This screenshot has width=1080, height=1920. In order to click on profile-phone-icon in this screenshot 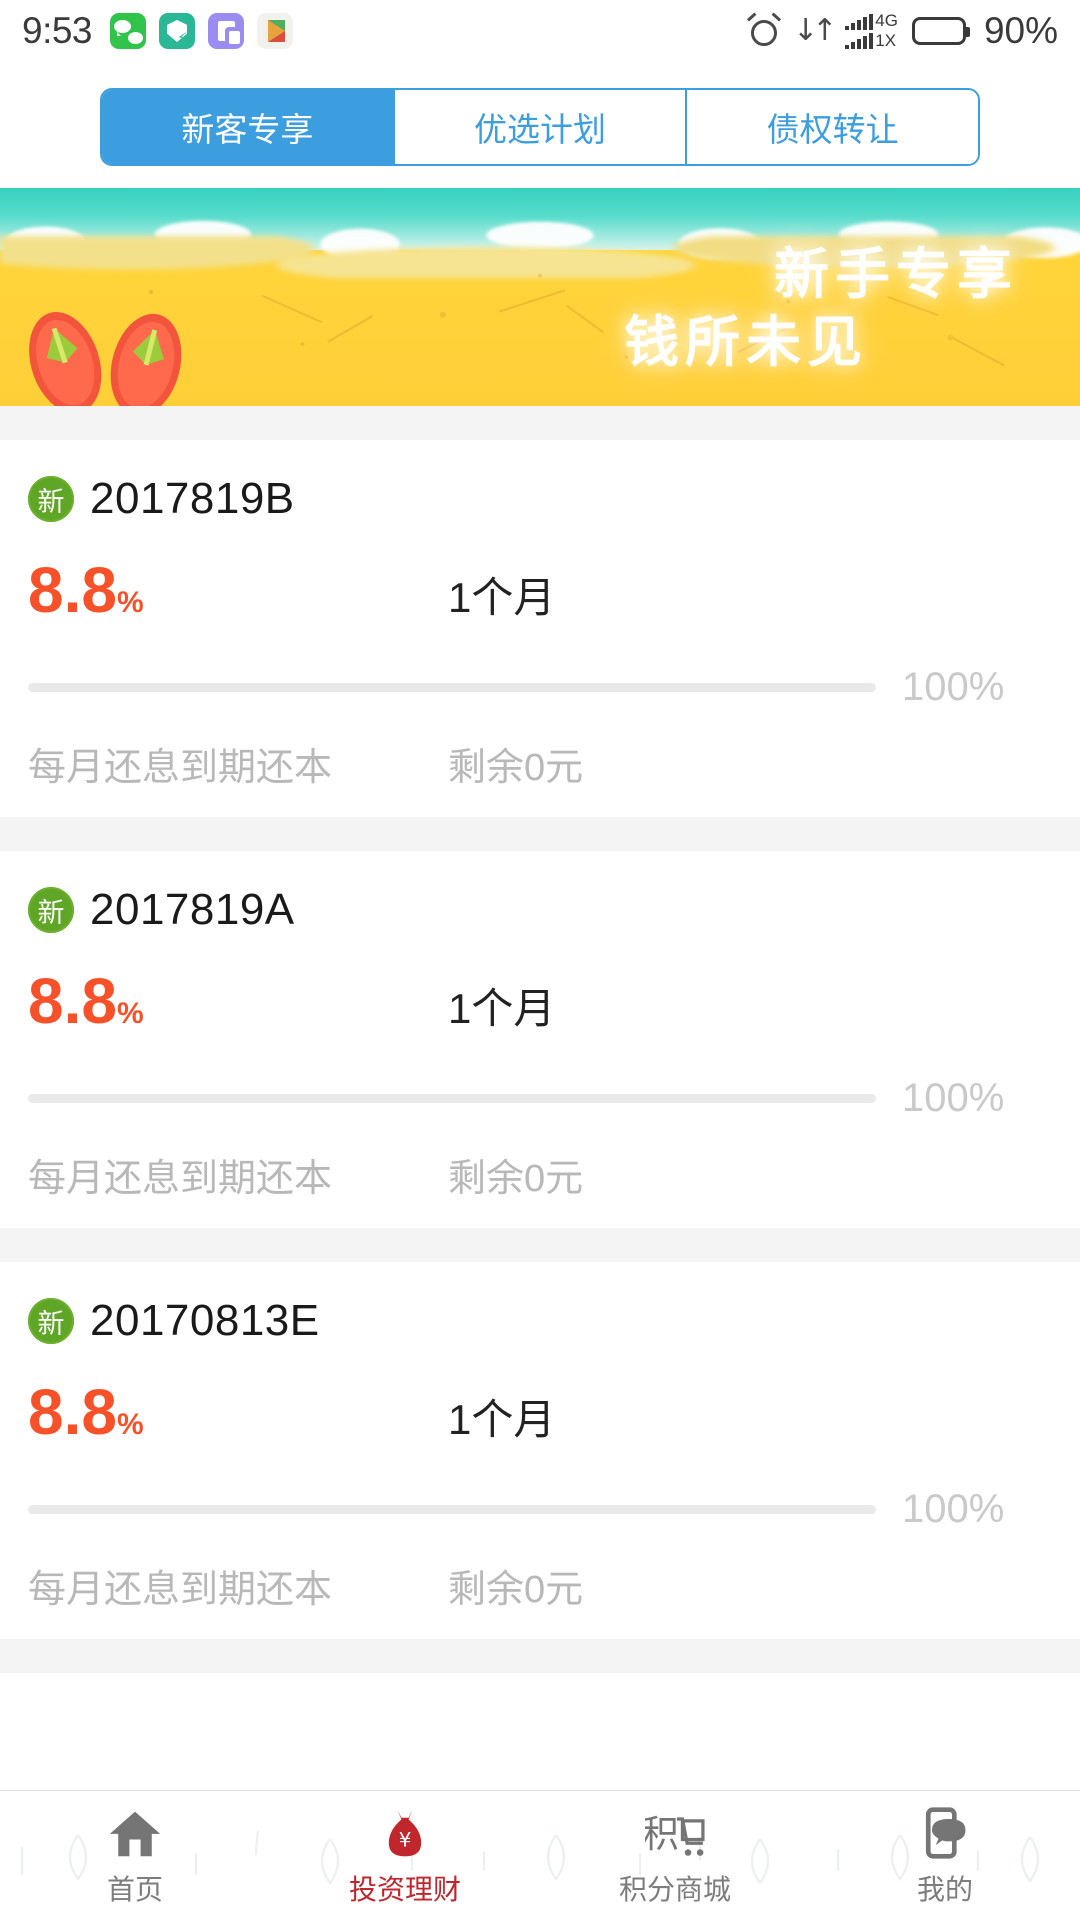, I will do `click(945, 1833)`.